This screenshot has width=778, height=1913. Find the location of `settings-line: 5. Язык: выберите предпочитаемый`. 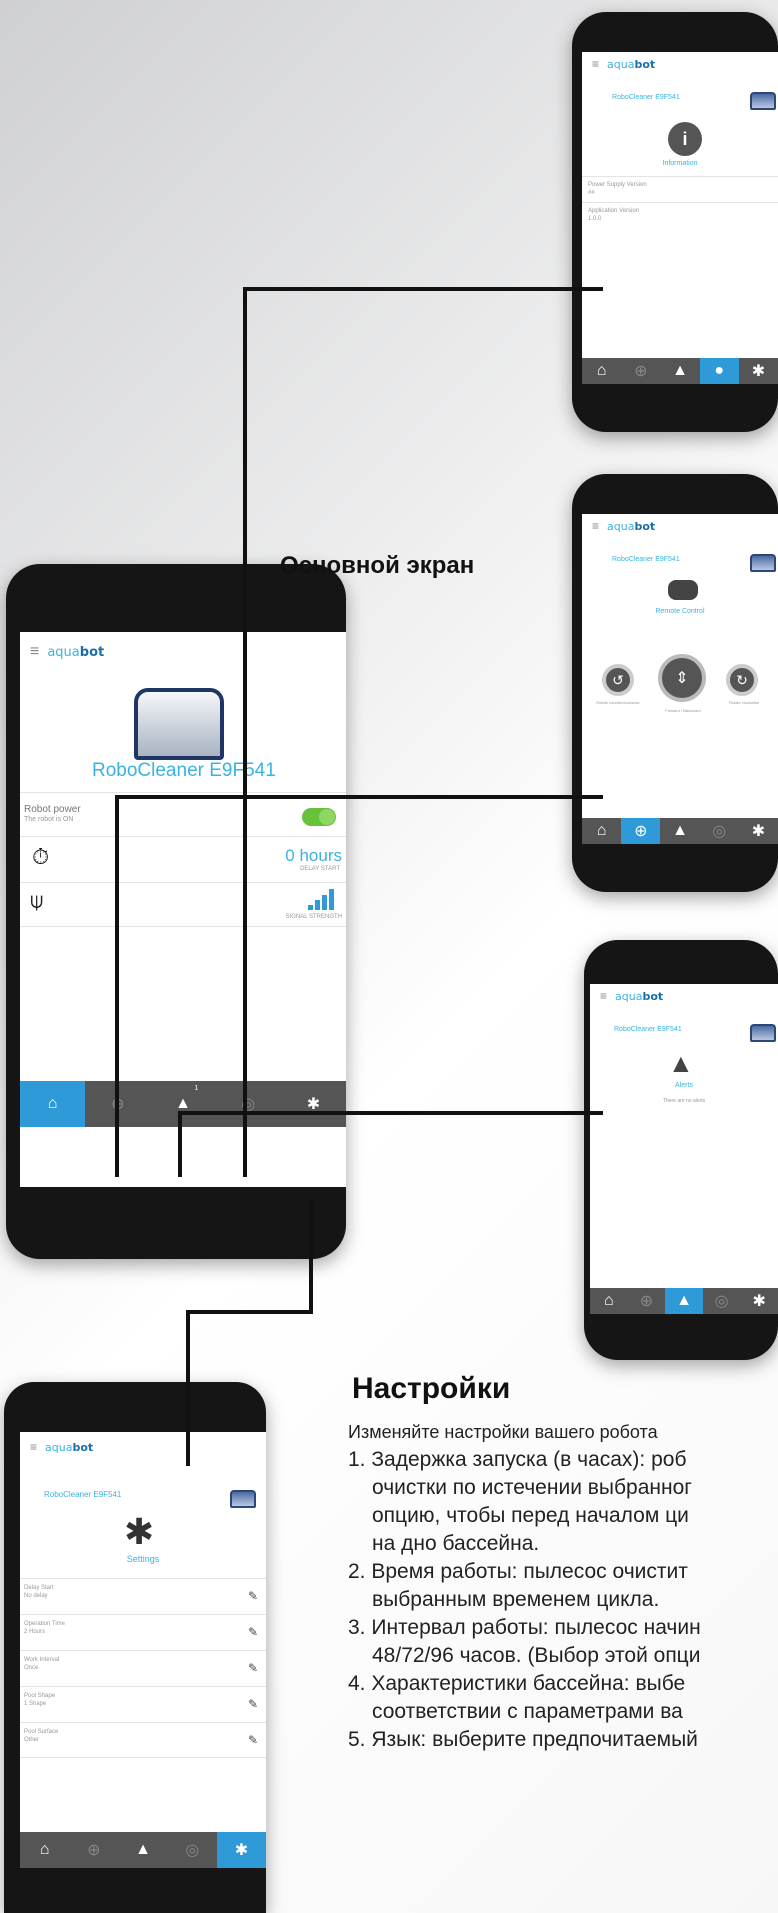

settings-line: 5. Язык: выберите предпочитаемый is located at coordinates (523, 1739).